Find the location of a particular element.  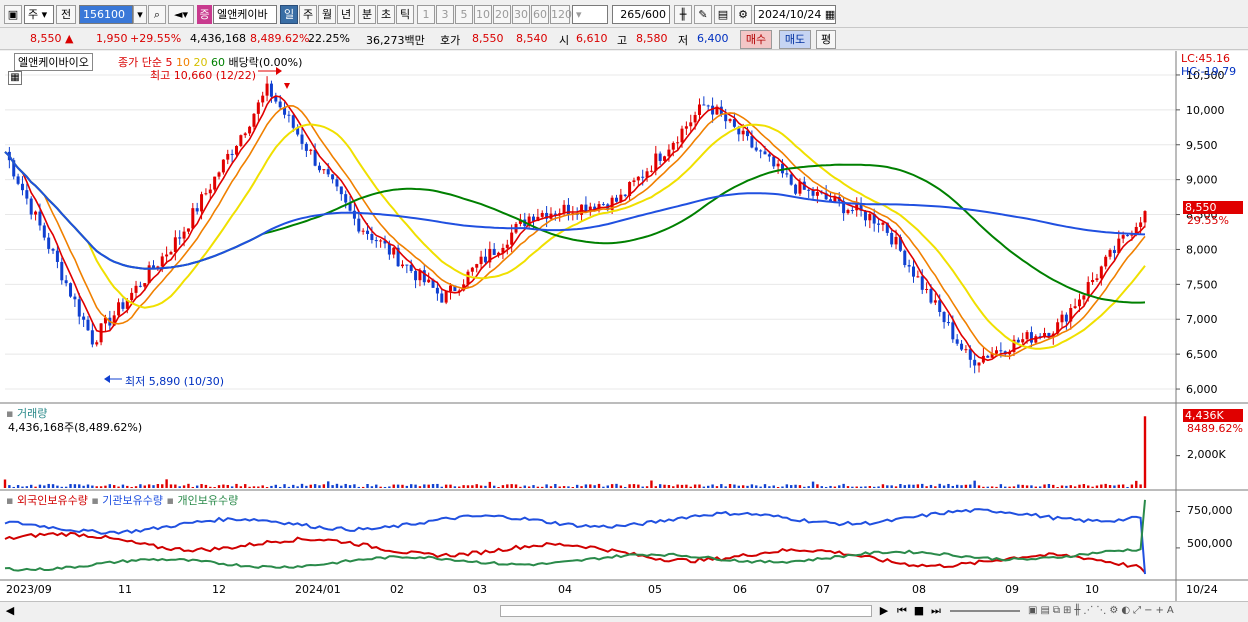

stock-tag: 엘앤케이바이오 is located at coordinates (53, 62).